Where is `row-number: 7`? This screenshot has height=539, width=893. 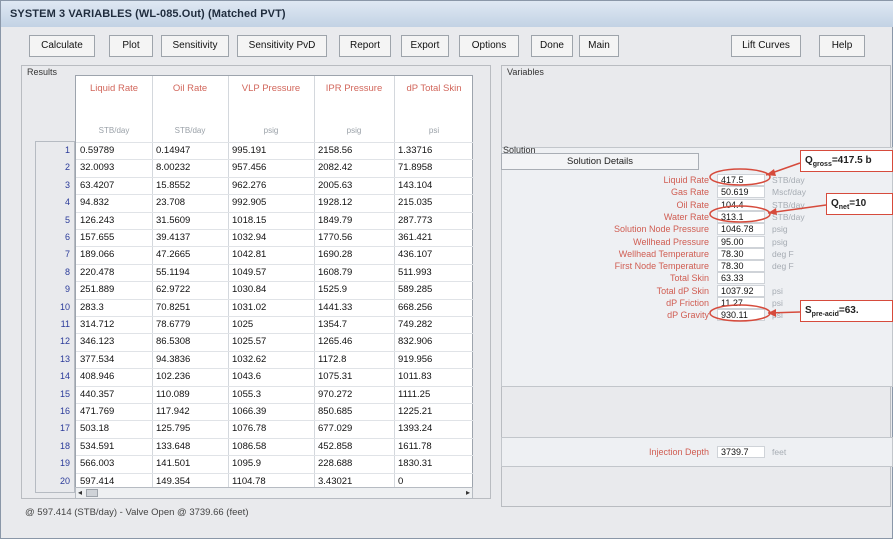
row-number: 7 is located at coordinates (56, 254).